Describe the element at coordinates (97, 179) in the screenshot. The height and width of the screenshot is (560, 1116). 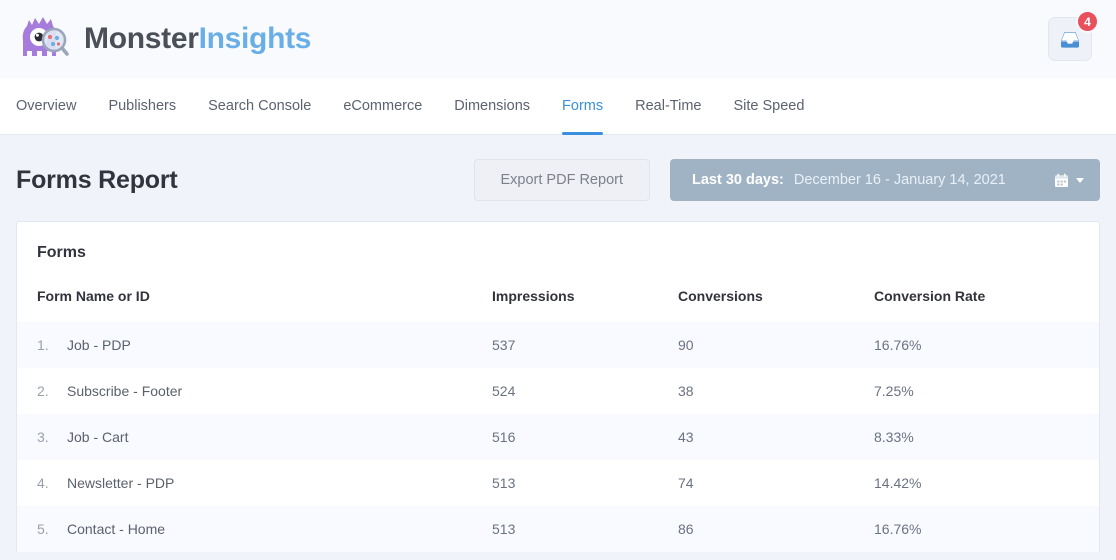
I see `page-title: Forms Report` at that location.